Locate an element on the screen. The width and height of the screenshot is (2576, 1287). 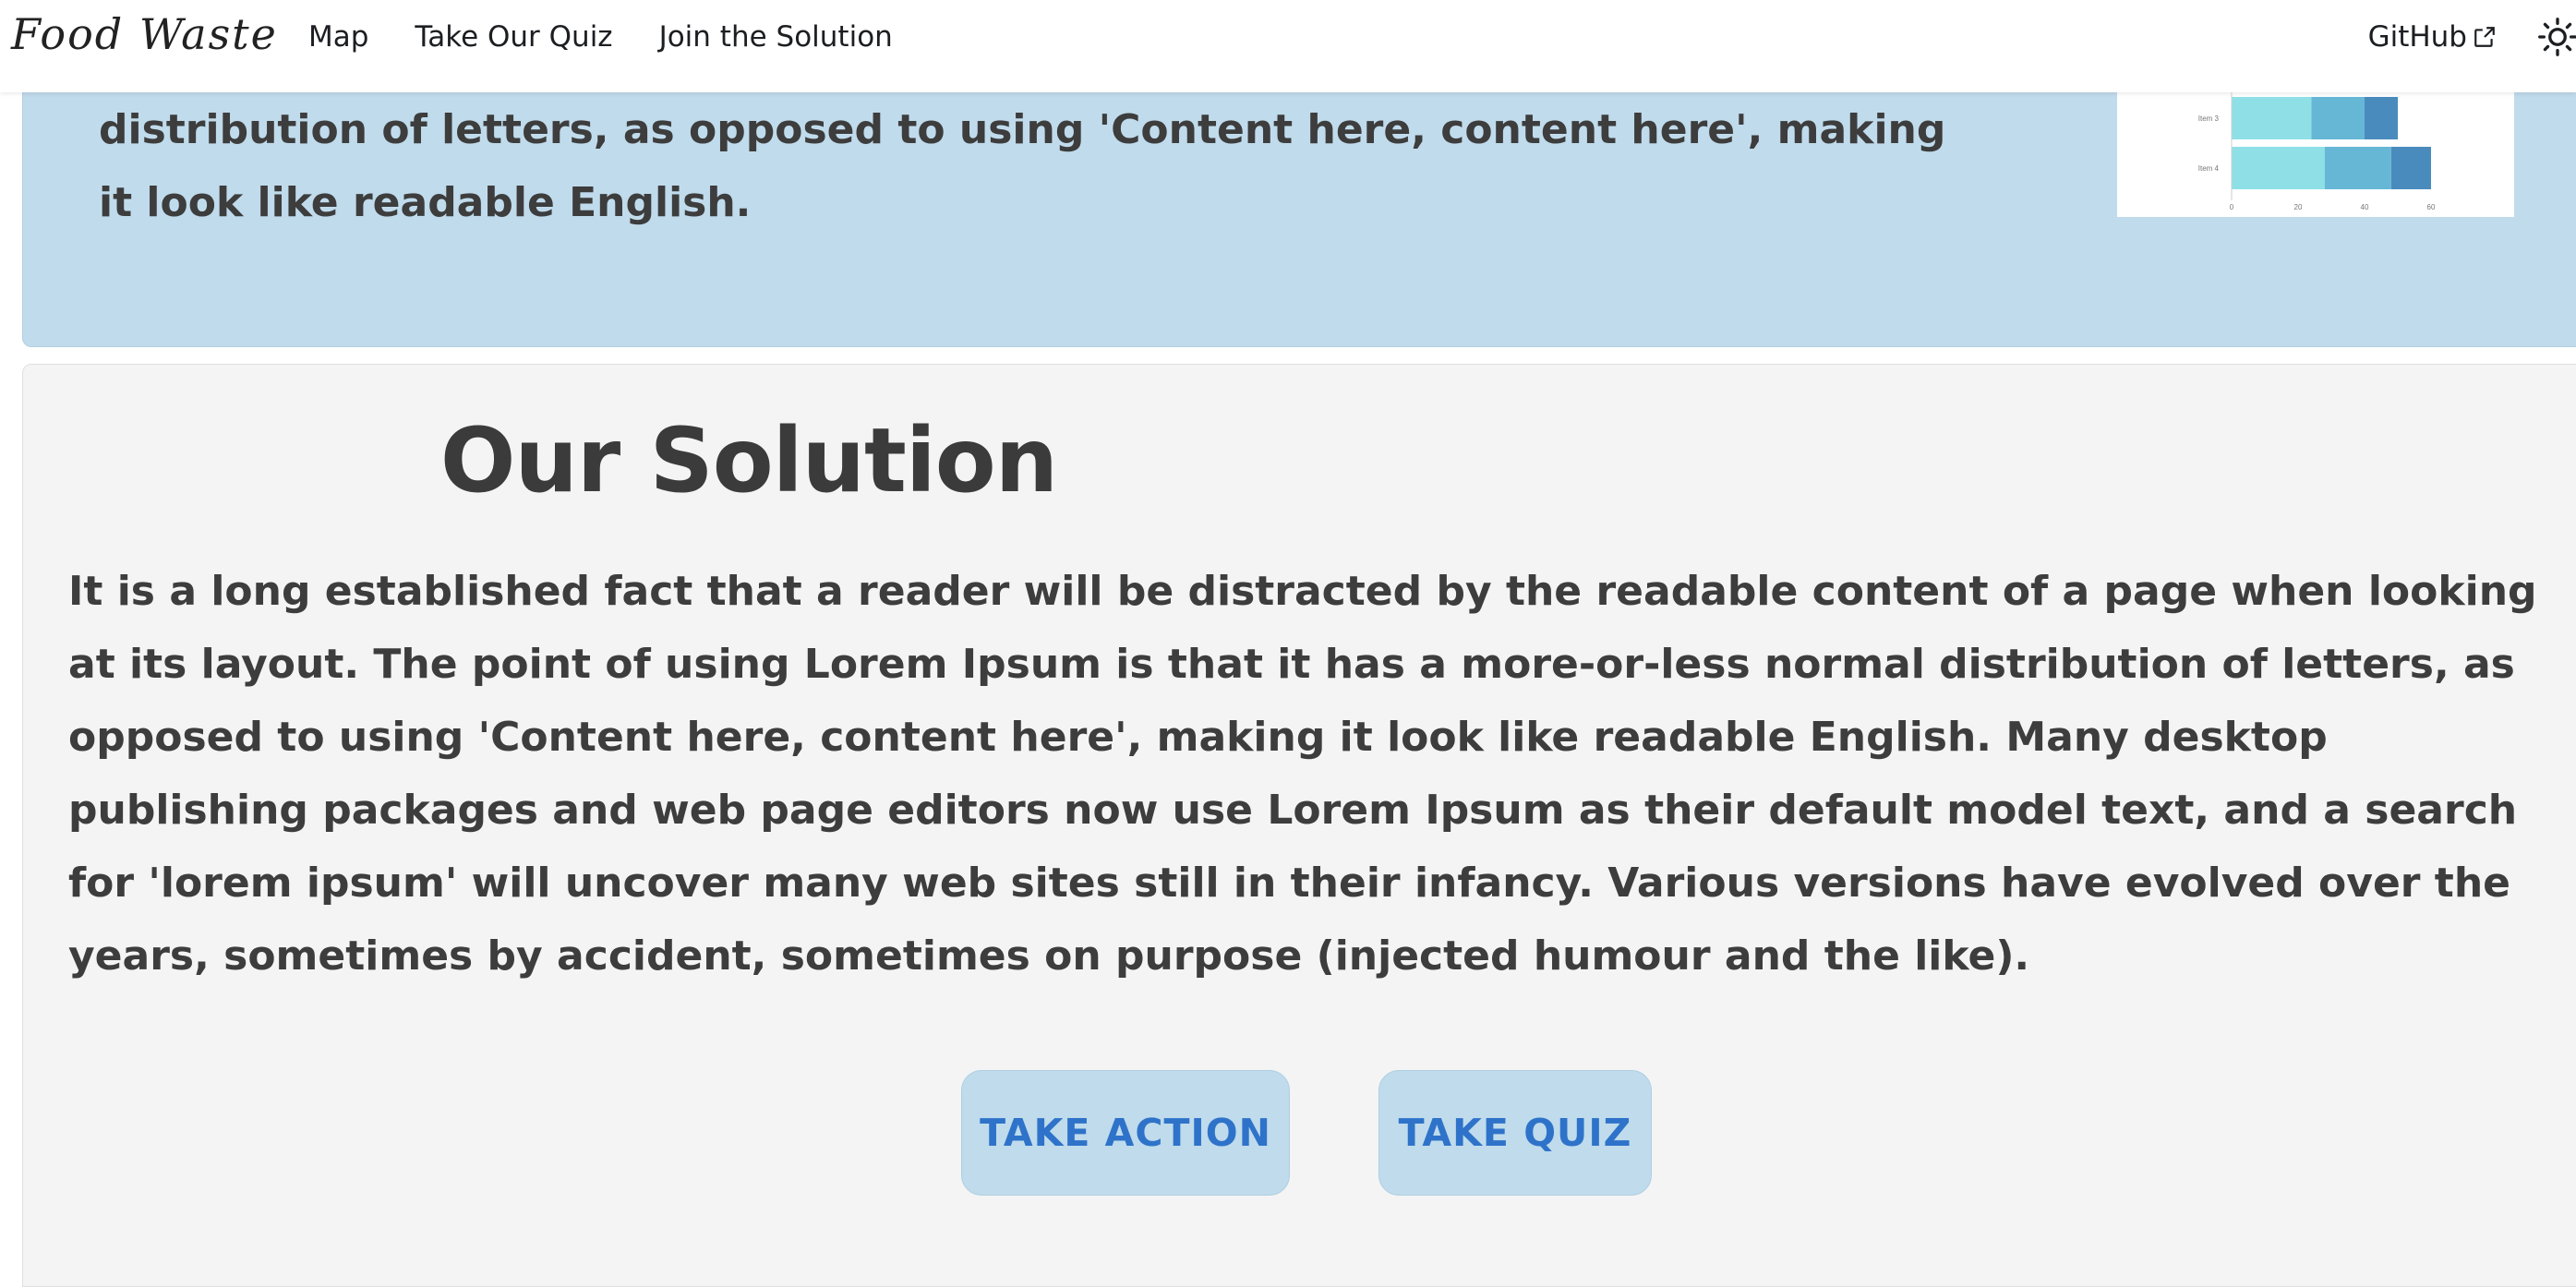
nav-link-quiz: Take Our Quiz is located at coordinates (513, 37).